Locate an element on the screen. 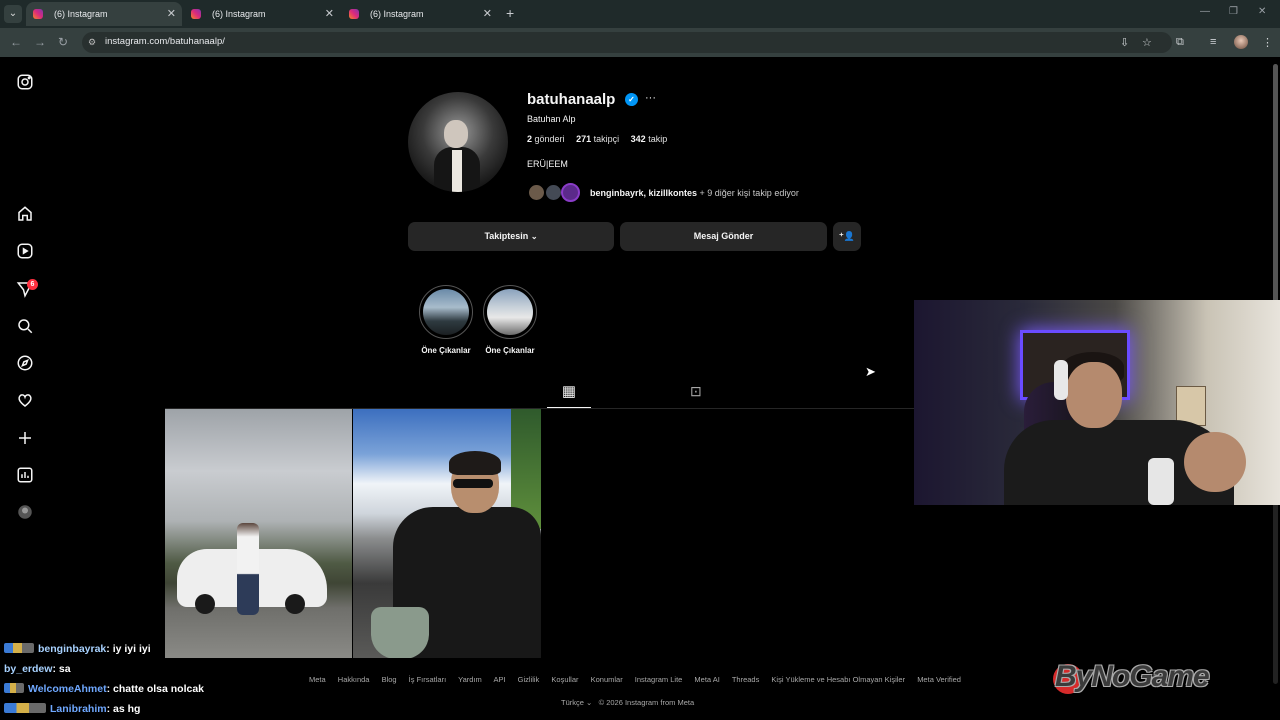  suggest-accounts-button: ⁺👤 is located at coordinates (847, 236).